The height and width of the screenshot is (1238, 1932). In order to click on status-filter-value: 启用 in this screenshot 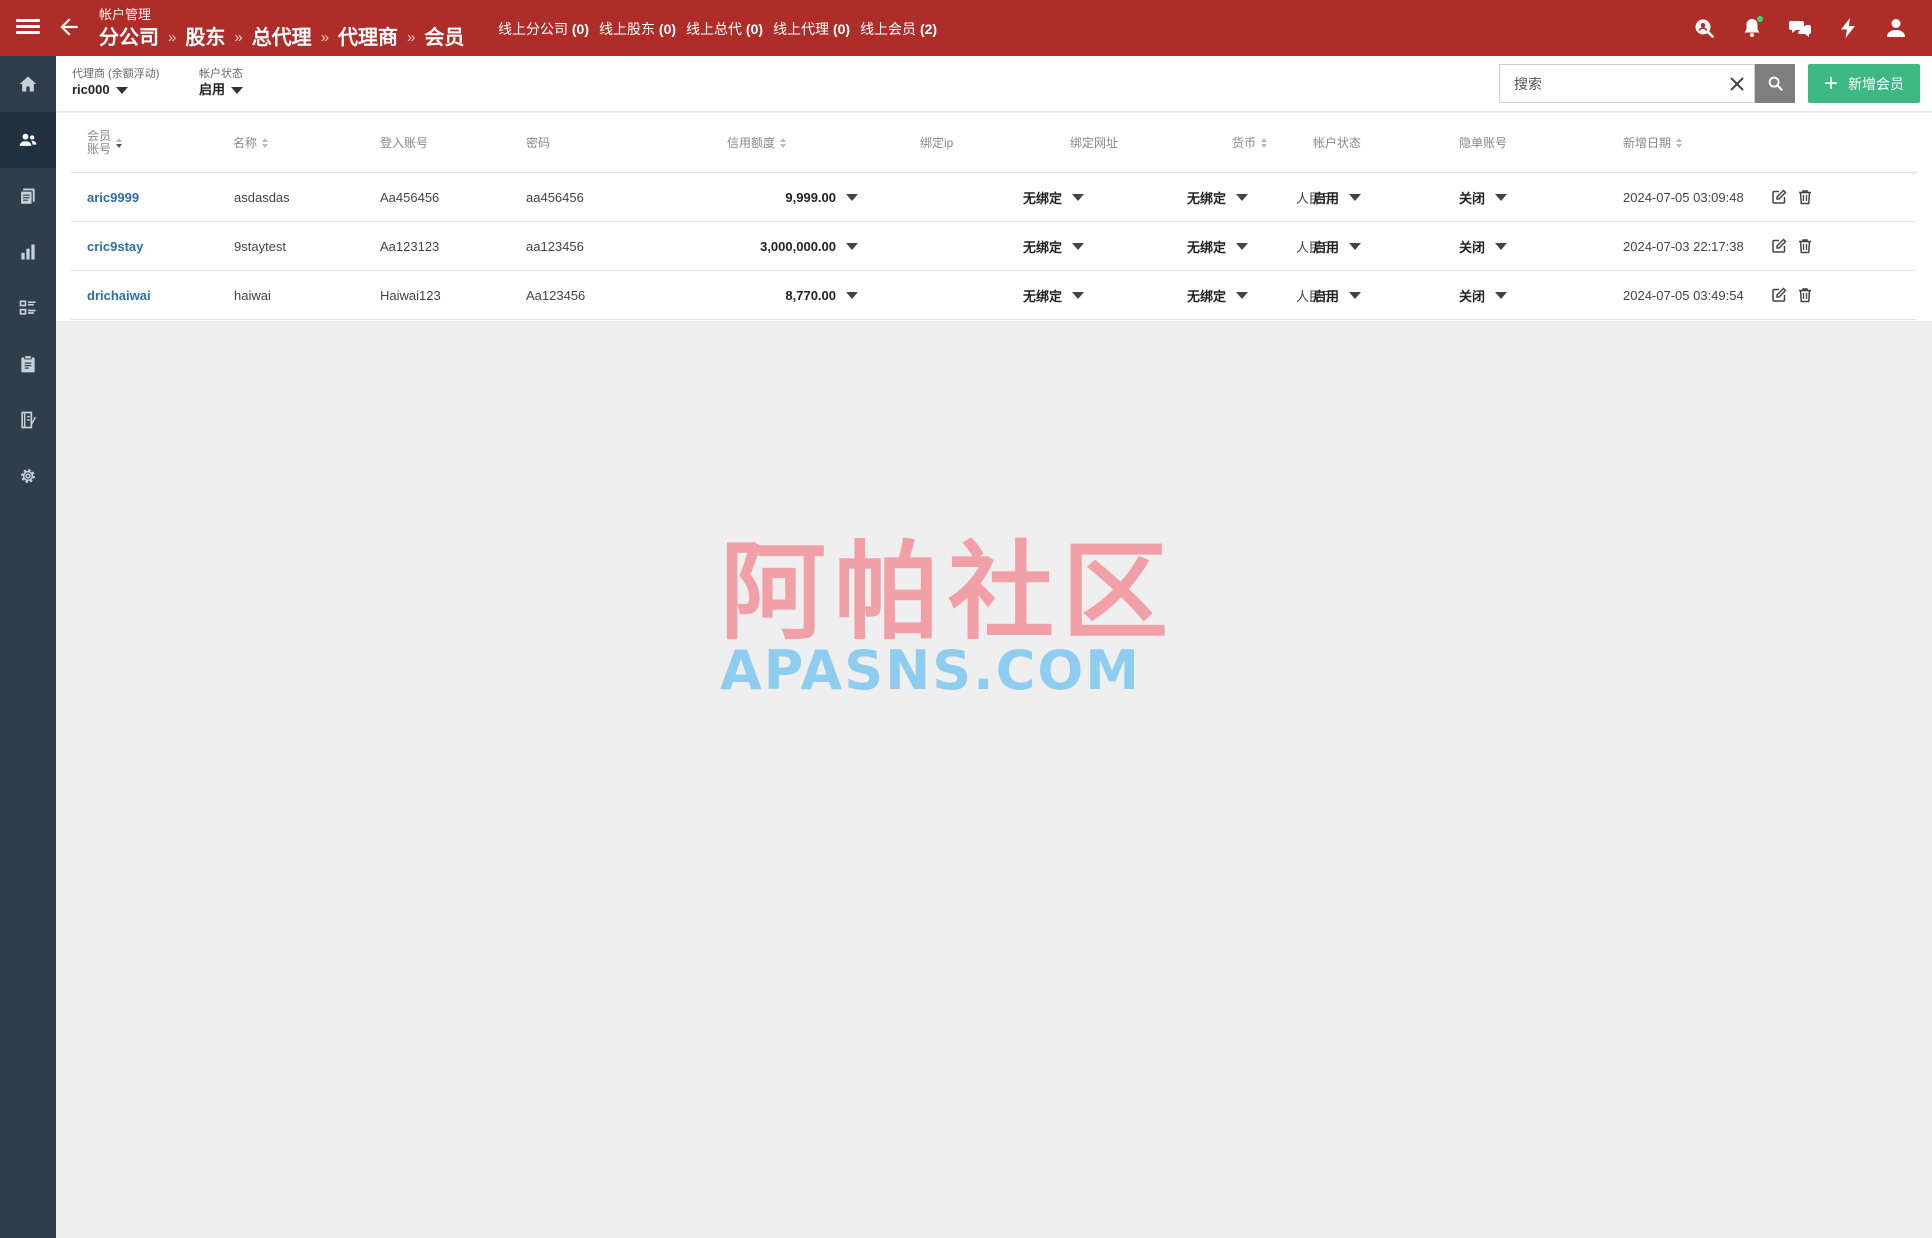, I will do `click(212, 89)`.